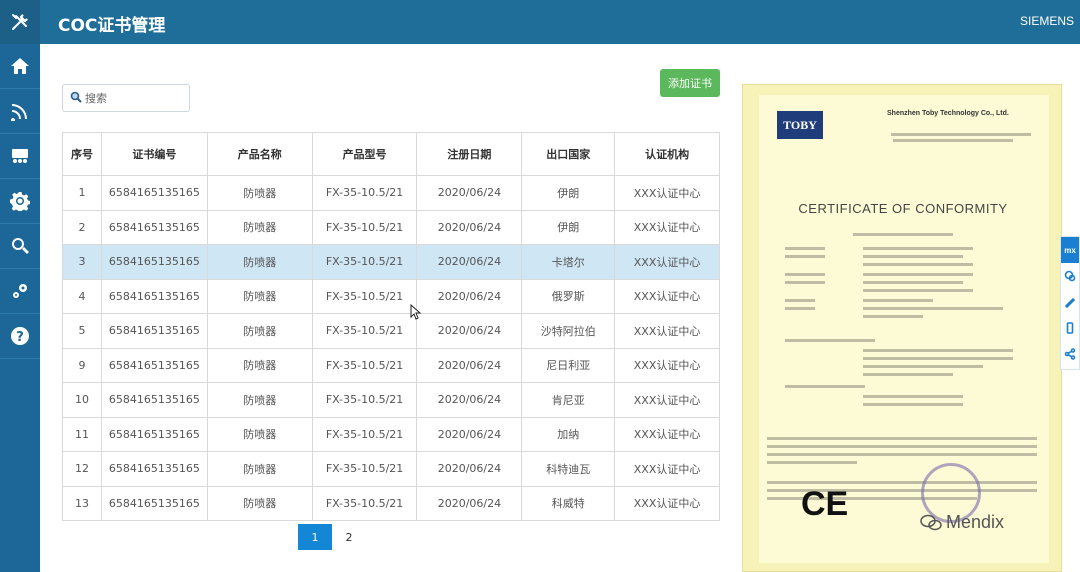 Image resolution: width=1080 pixels, height=572 pixels. What do you see at coordinates (540, 22) in the screenshot?
I see `top-header: COC证书管理 SIEMENS` at bounding box center [540, 22].